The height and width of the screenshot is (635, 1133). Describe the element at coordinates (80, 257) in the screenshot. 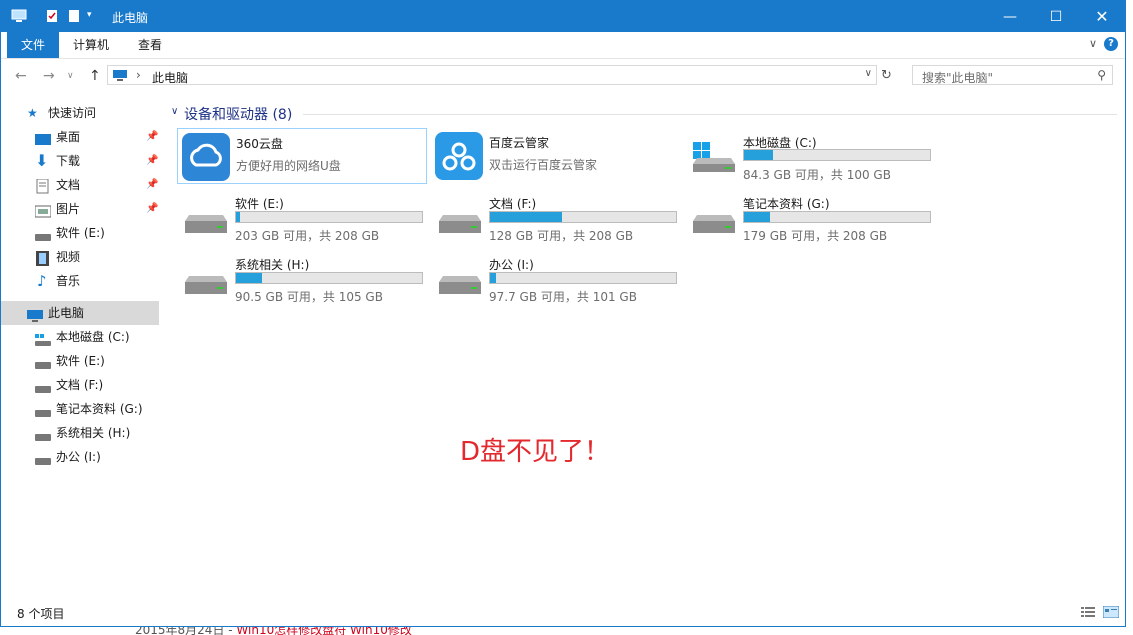

I see `sidebar-item-videos: 视频` at that location.